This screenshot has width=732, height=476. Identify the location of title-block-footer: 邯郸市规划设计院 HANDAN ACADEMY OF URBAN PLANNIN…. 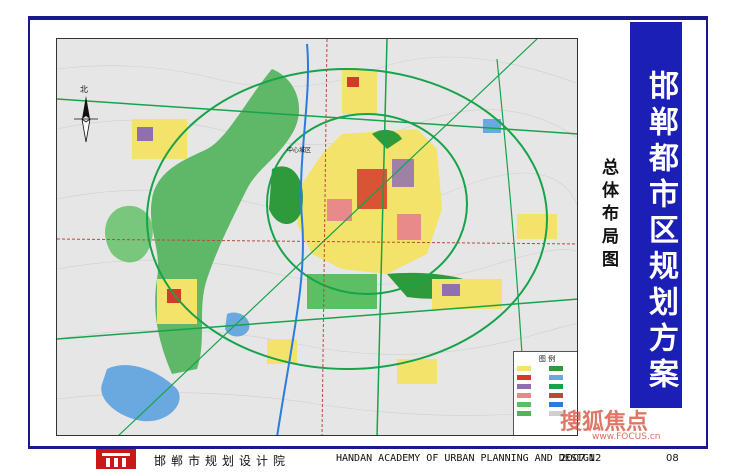
(368, 460).